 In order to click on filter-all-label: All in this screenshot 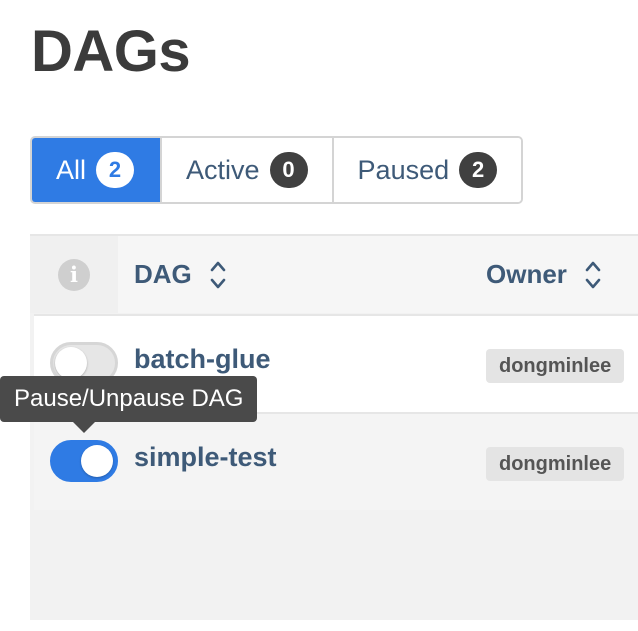, I will do `click(71, 169)`.